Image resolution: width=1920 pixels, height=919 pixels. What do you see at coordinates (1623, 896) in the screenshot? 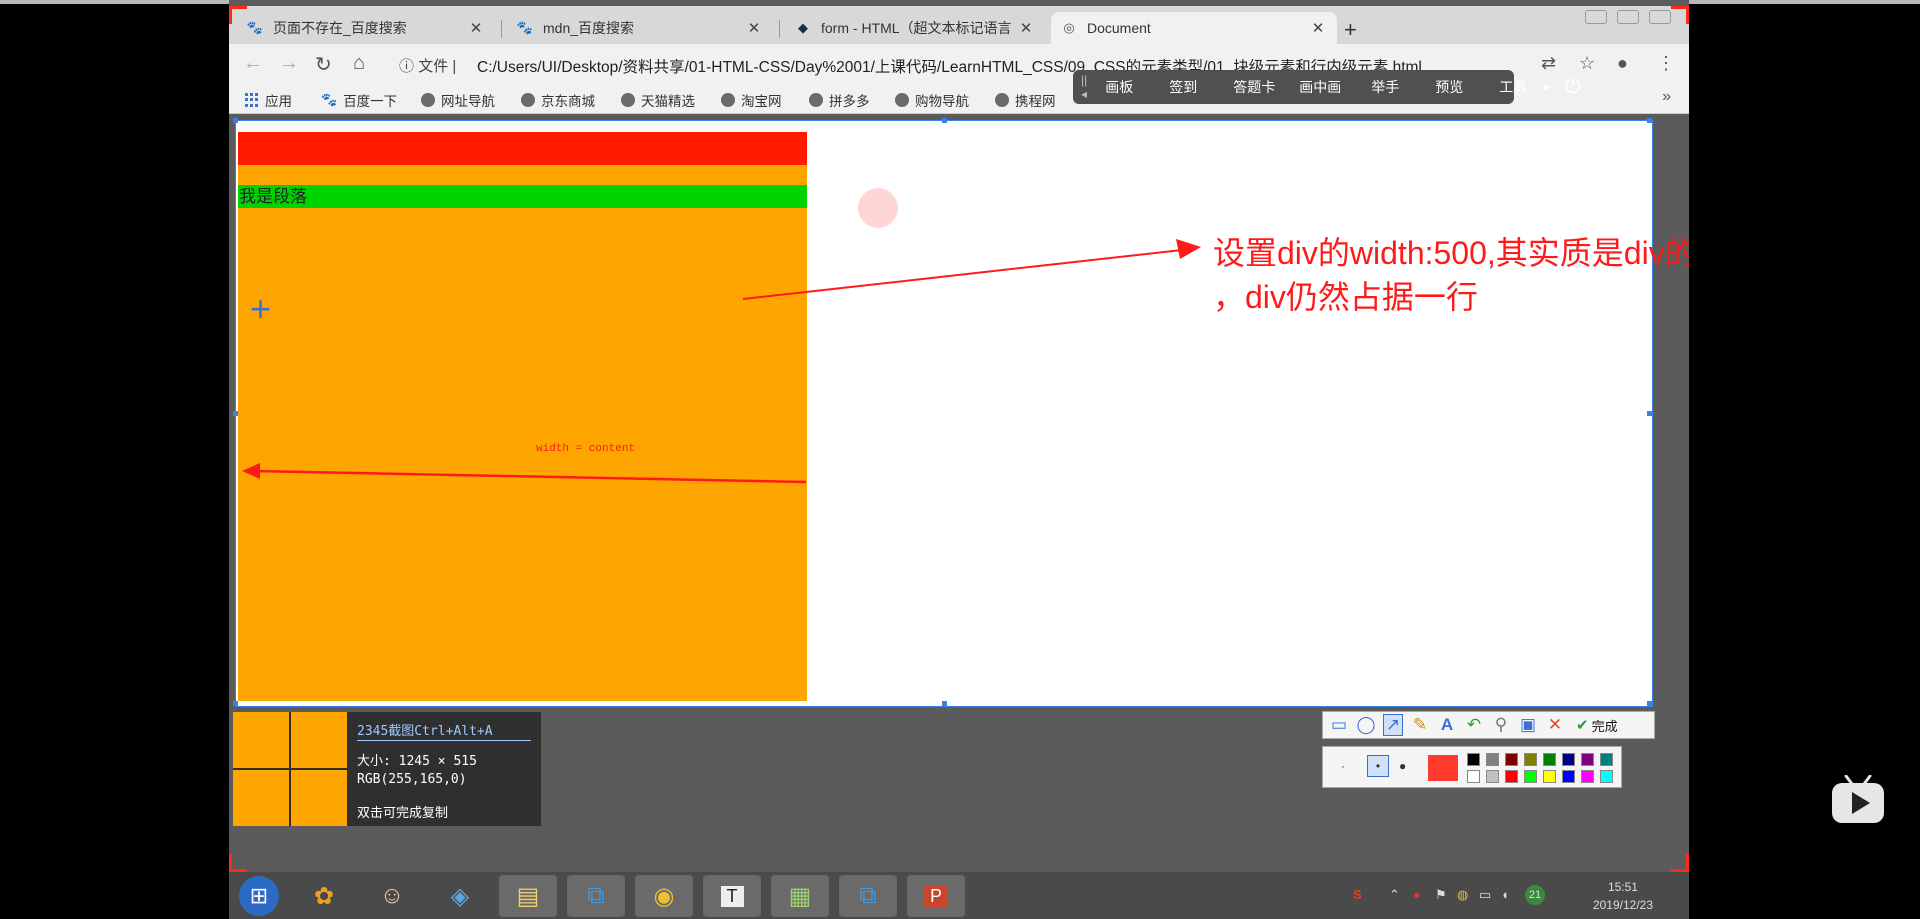
I see `clock: 15:51 2019/12/23` at bounding box center [1623, 896].